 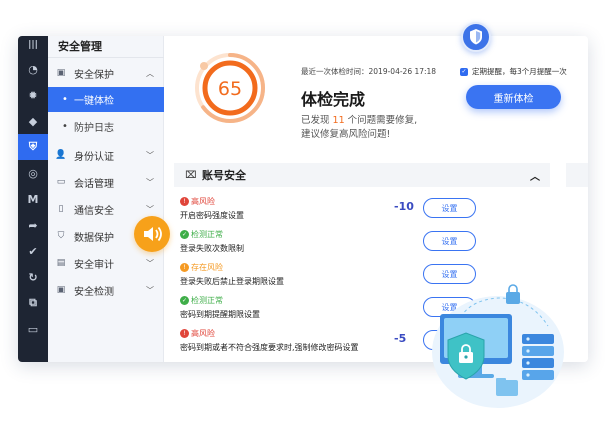 What do you see at coordinates (380, 212) in the screenshot?
I see `table-row: ! 高风险 开启密码强度设置 -10 设置` at bounding box center [380, 212].